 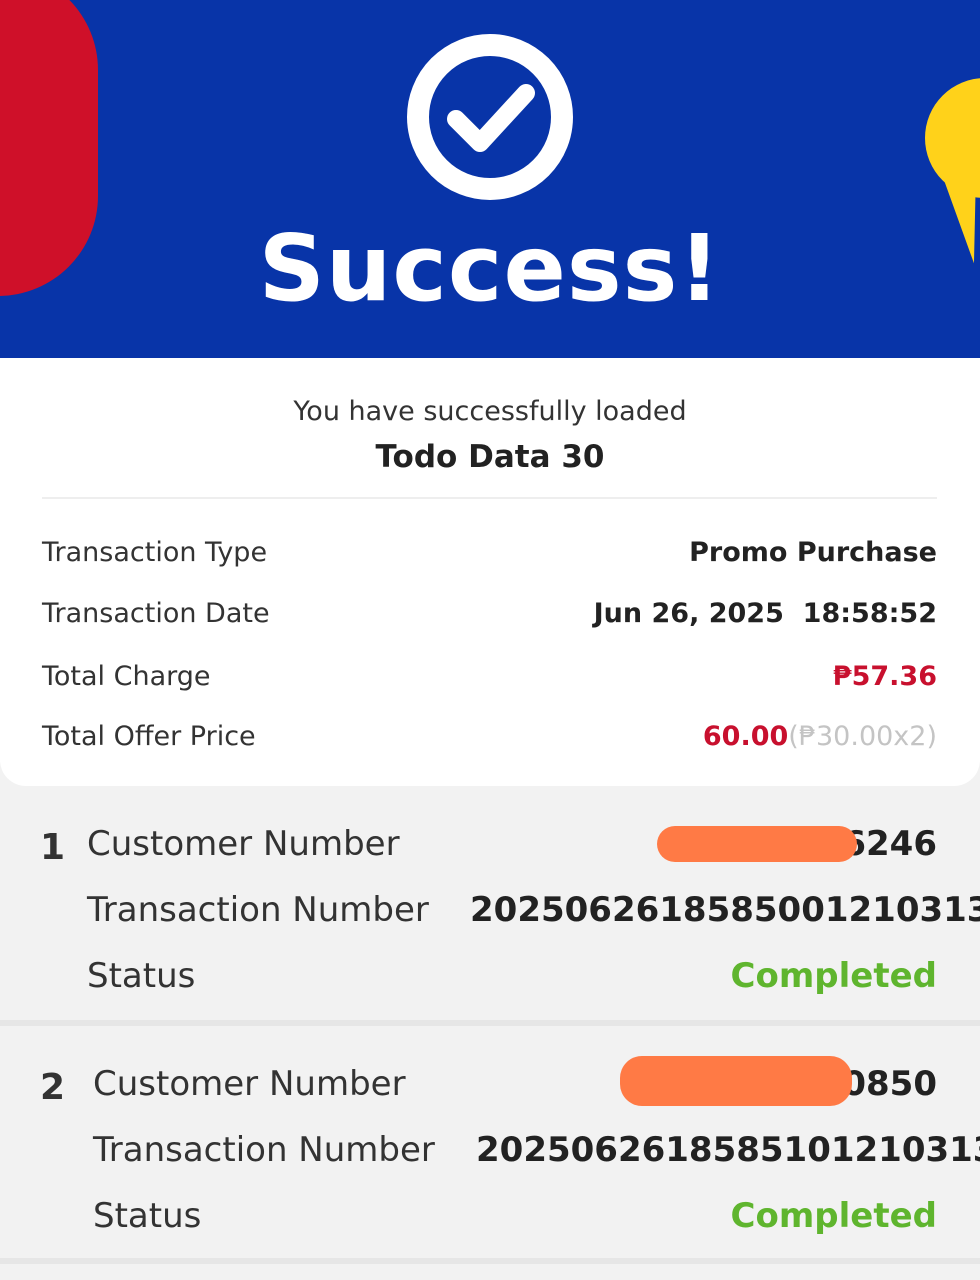 What do you see at coordinates (53, 1087) in the screenshot?
I see `transaction-index: 2` at bounding box center [53, 1087].